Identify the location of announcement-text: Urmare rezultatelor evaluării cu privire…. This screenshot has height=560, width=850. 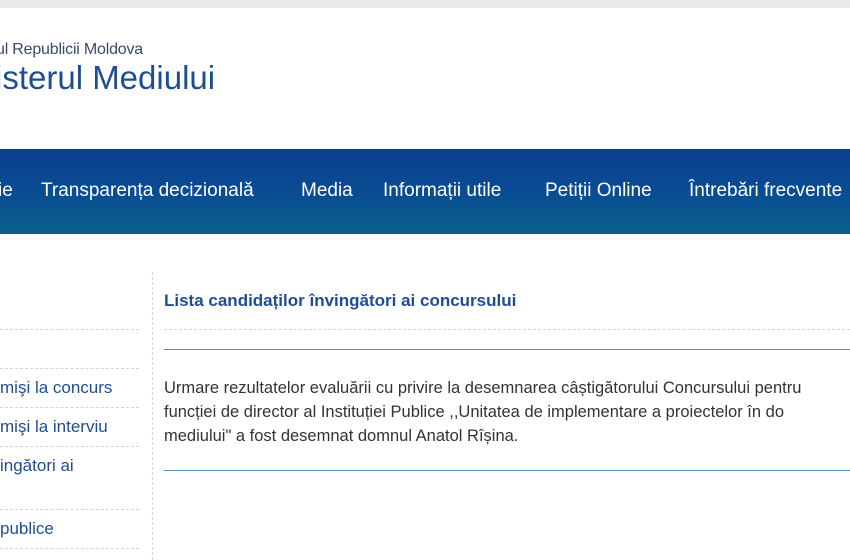
(483, 412).